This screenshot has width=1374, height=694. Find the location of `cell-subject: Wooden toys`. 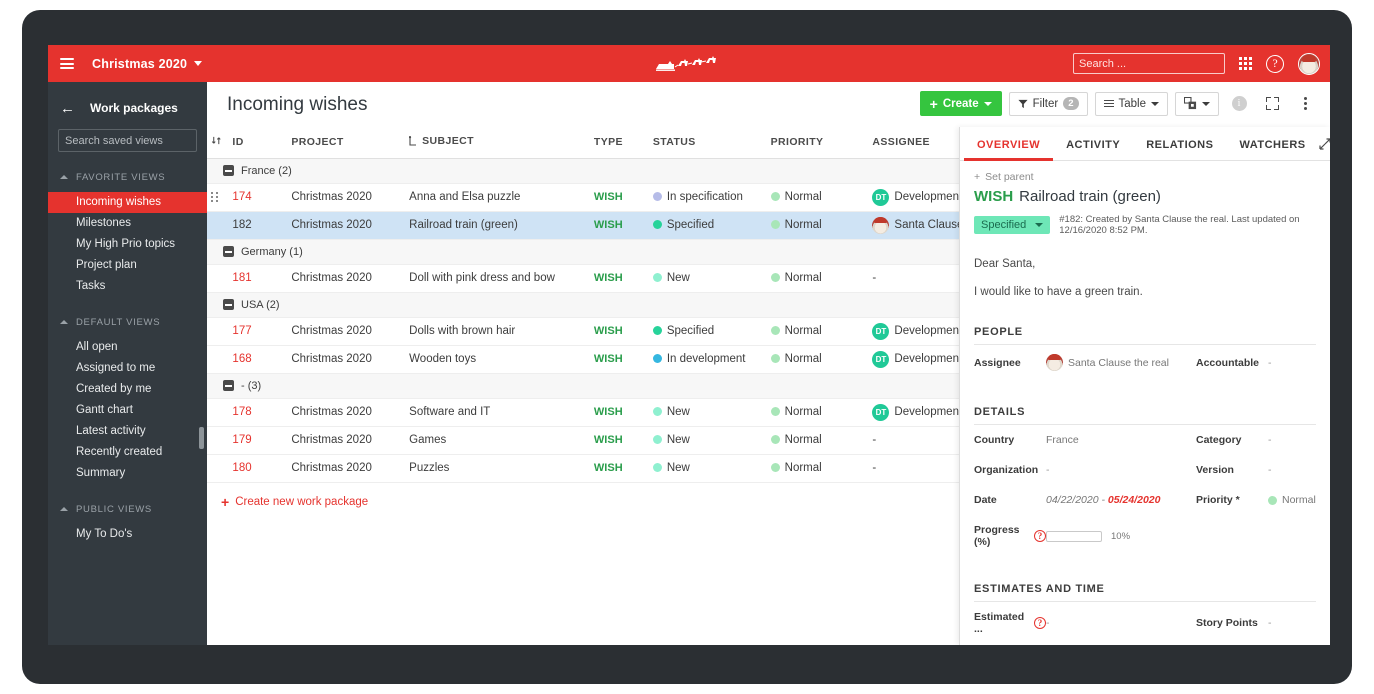

cell-subject: Wooden toys is located at coordinates (497, 359).